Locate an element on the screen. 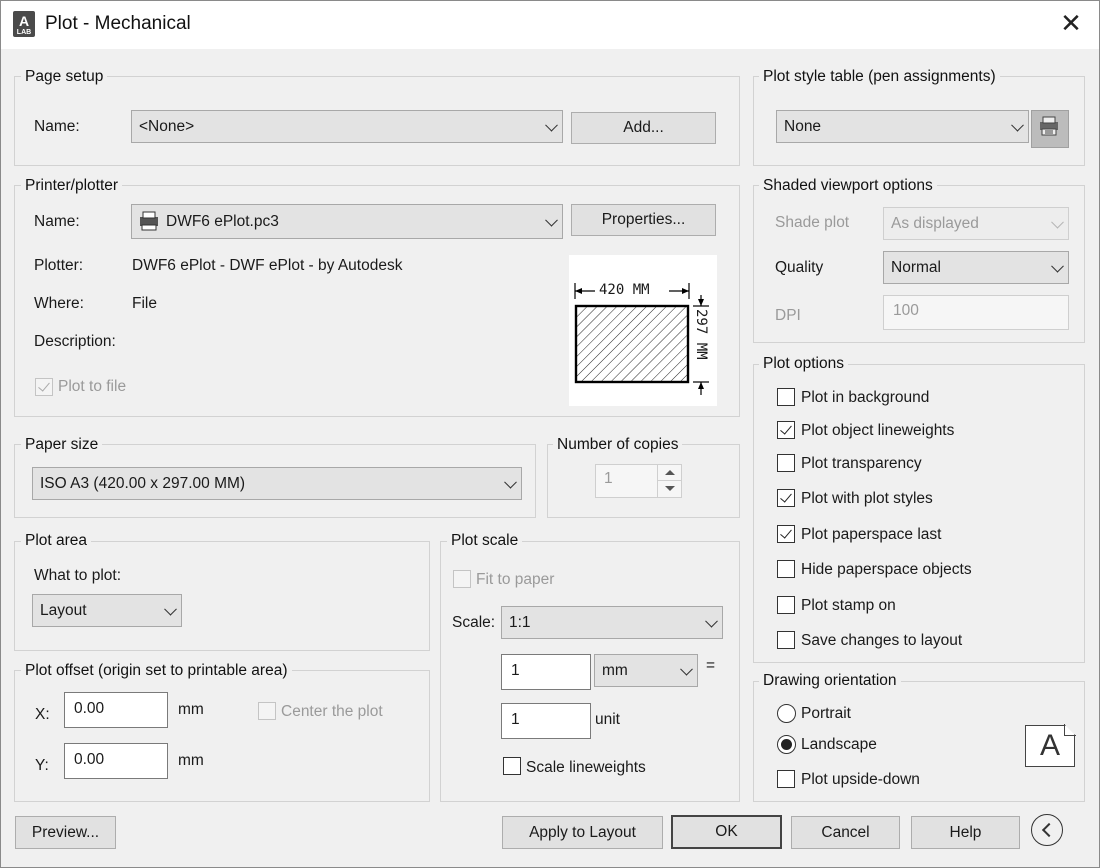 This screenshot has width=1100, height=868. offset-y-unit: mm is located at coordinates (191, 760).